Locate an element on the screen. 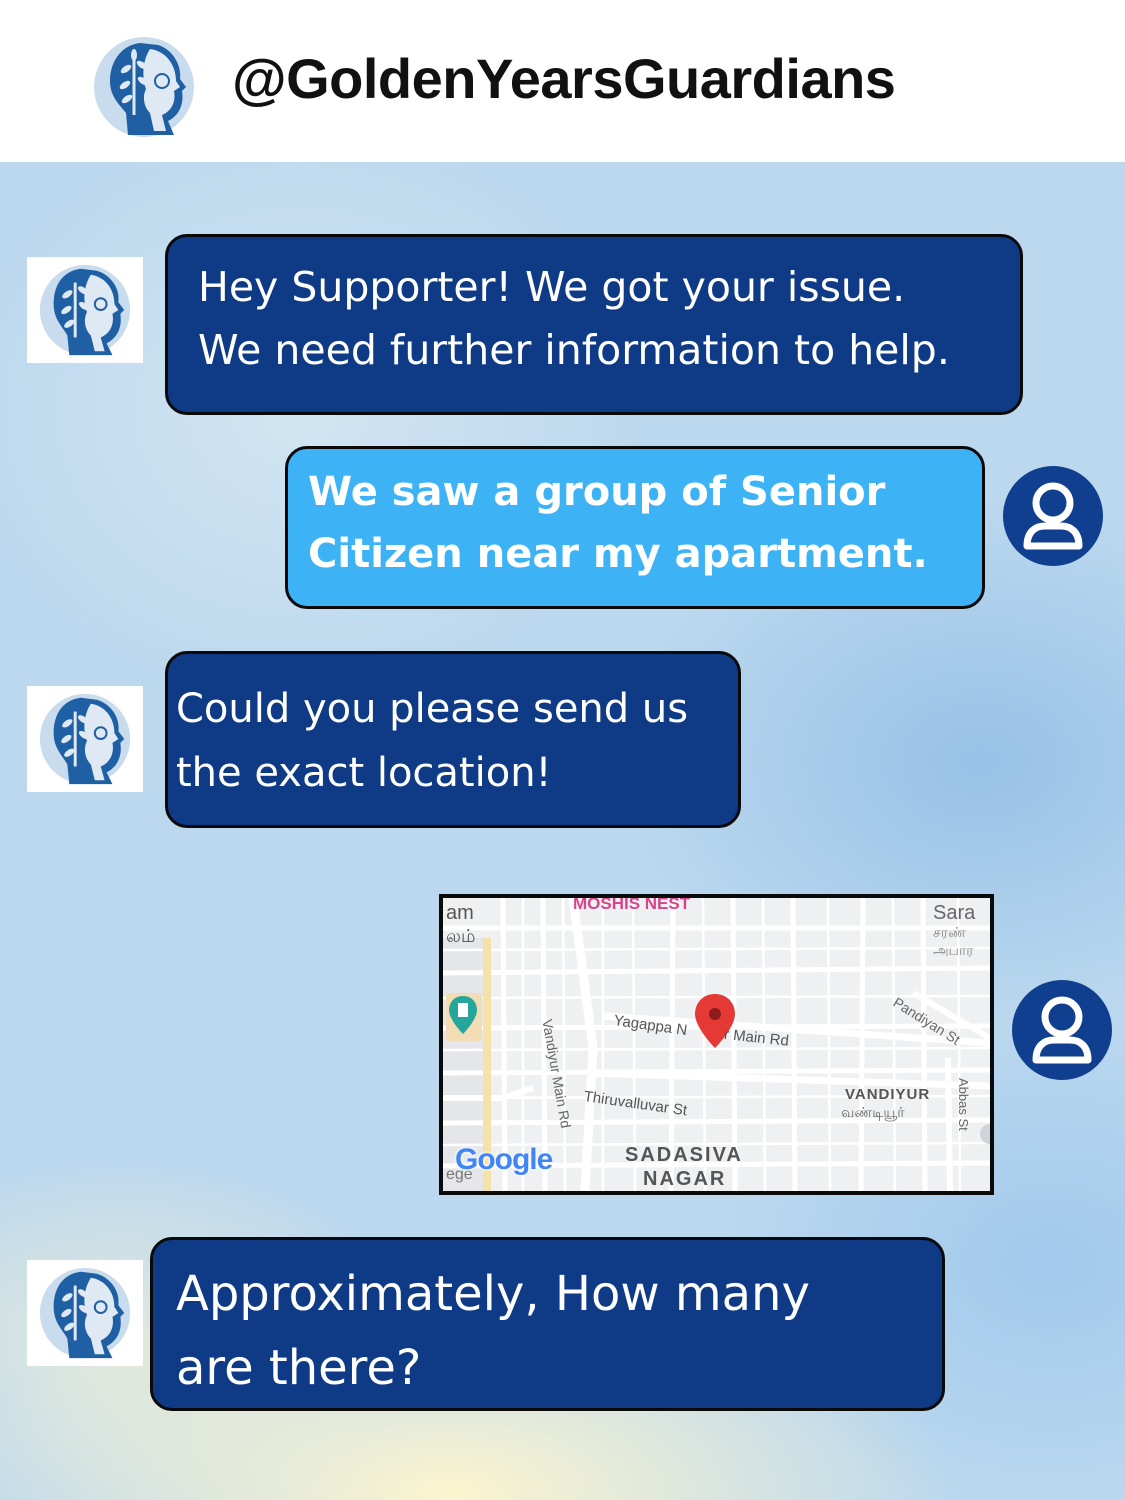 This screenshot has height=1500, width=1125. message-line: Hey Supporter! We got your issue. is located at coordinates (552, 287).